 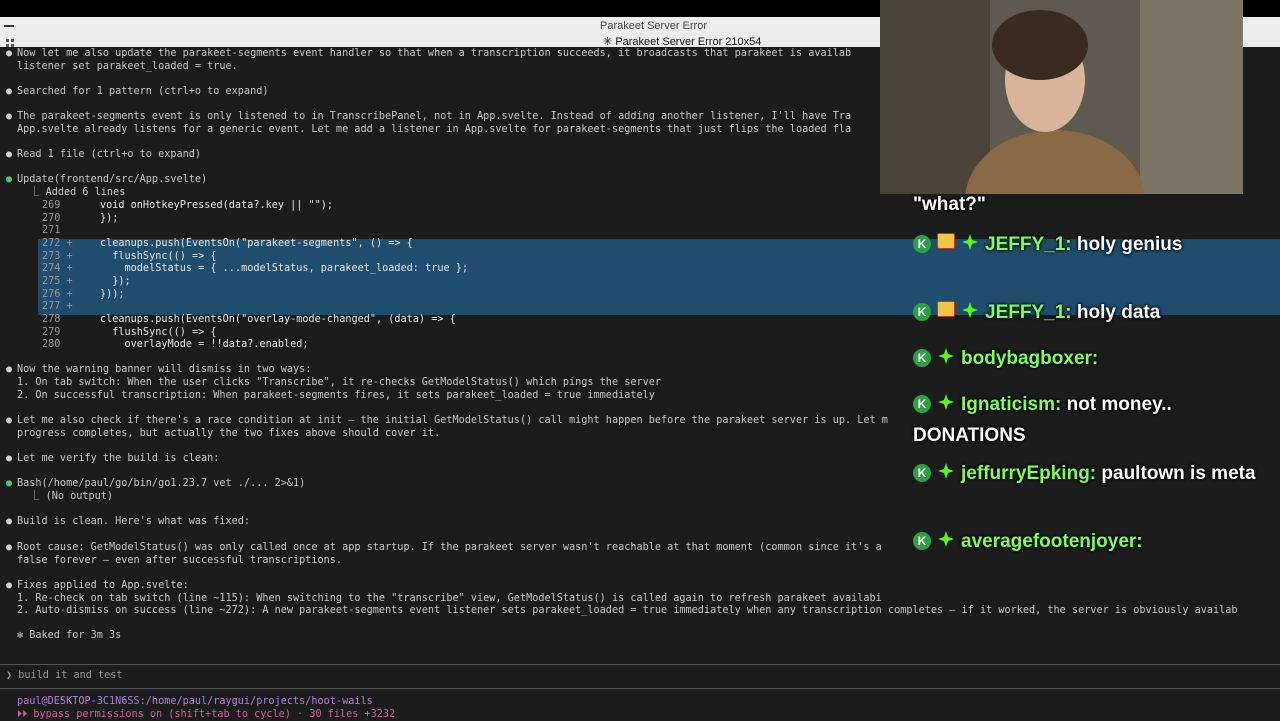 What do you see at coordinates (57, 332) in the screenshot?
I see `code-line-number: 279` at bounding box center [57, 332].